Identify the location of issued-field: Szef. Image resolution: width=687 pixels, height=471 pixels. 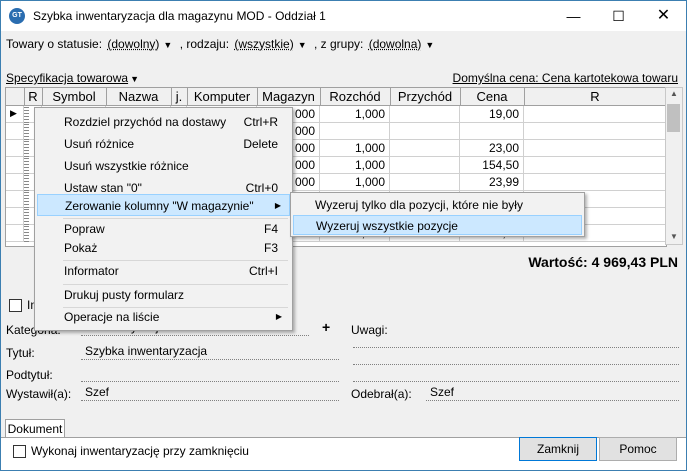
(210, 392).